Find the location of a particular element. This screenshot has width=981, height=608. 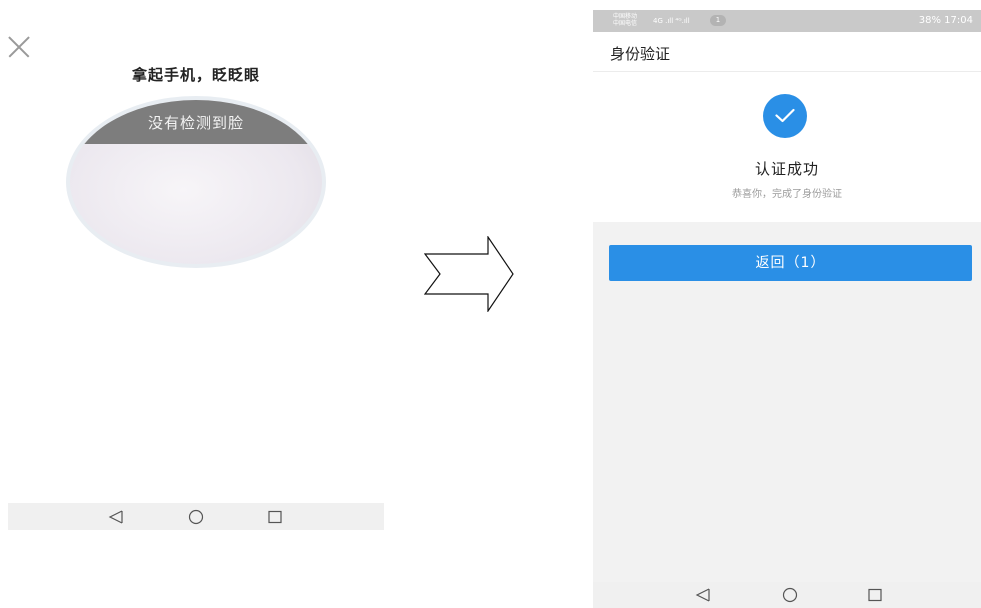

success-title: 认证成功 is located at coordinates (786, 169).